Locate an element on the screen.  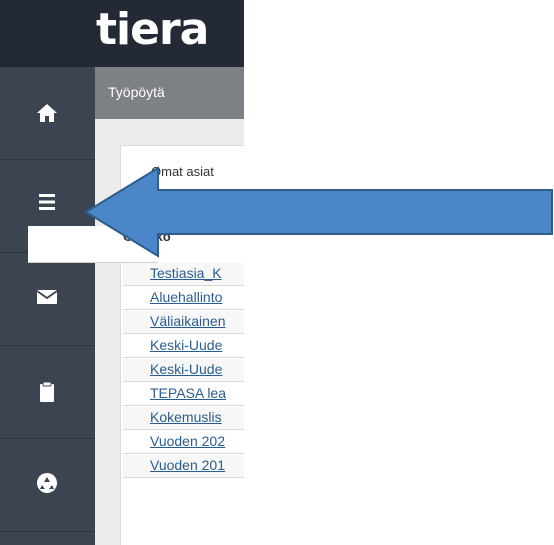
arrow-shape is located at coordinates (318, 212).